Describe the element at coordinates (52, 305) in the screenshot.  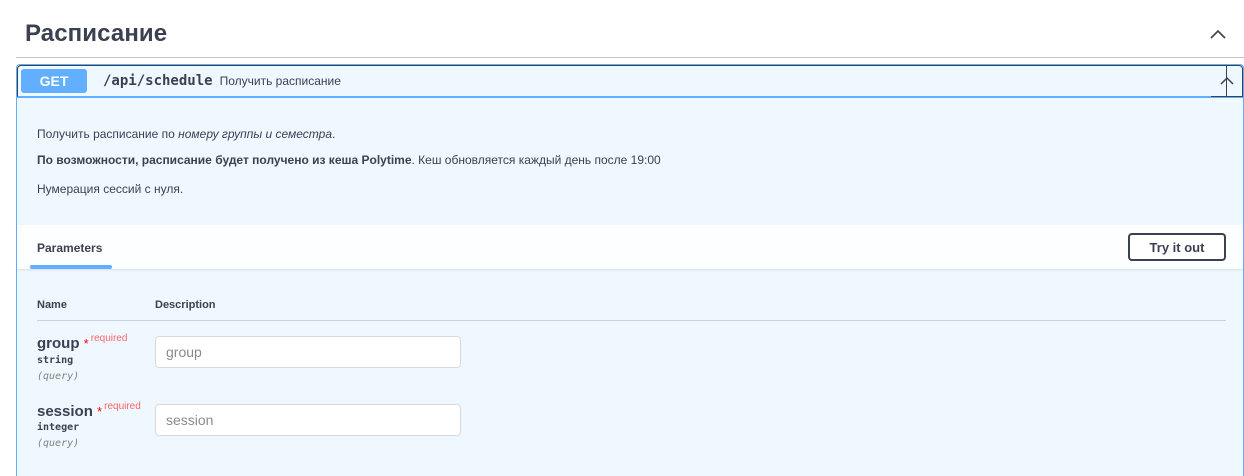
I see `column-header-name: Name` at that location.